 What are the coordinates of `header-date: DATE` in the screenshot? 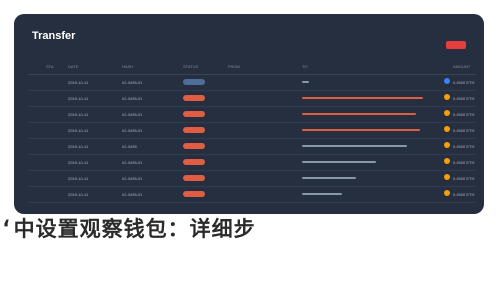 It's located at (73, 66).